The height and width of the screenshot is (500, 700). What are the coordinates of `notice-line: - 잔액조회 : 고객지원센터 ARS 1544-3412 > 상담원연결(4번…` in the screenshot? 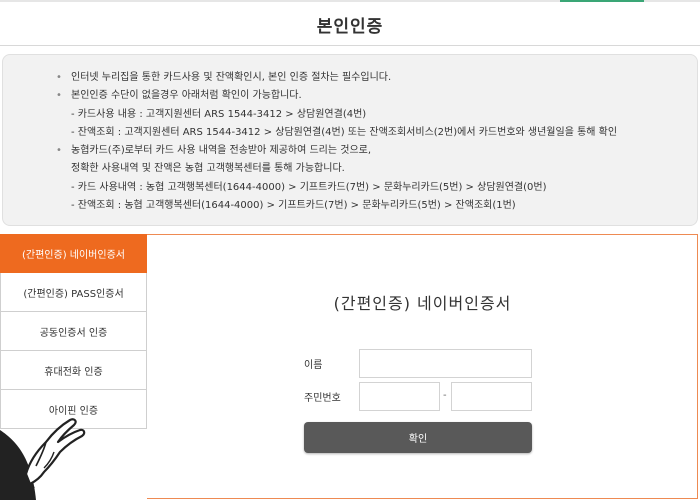 It's located at (344, 132).